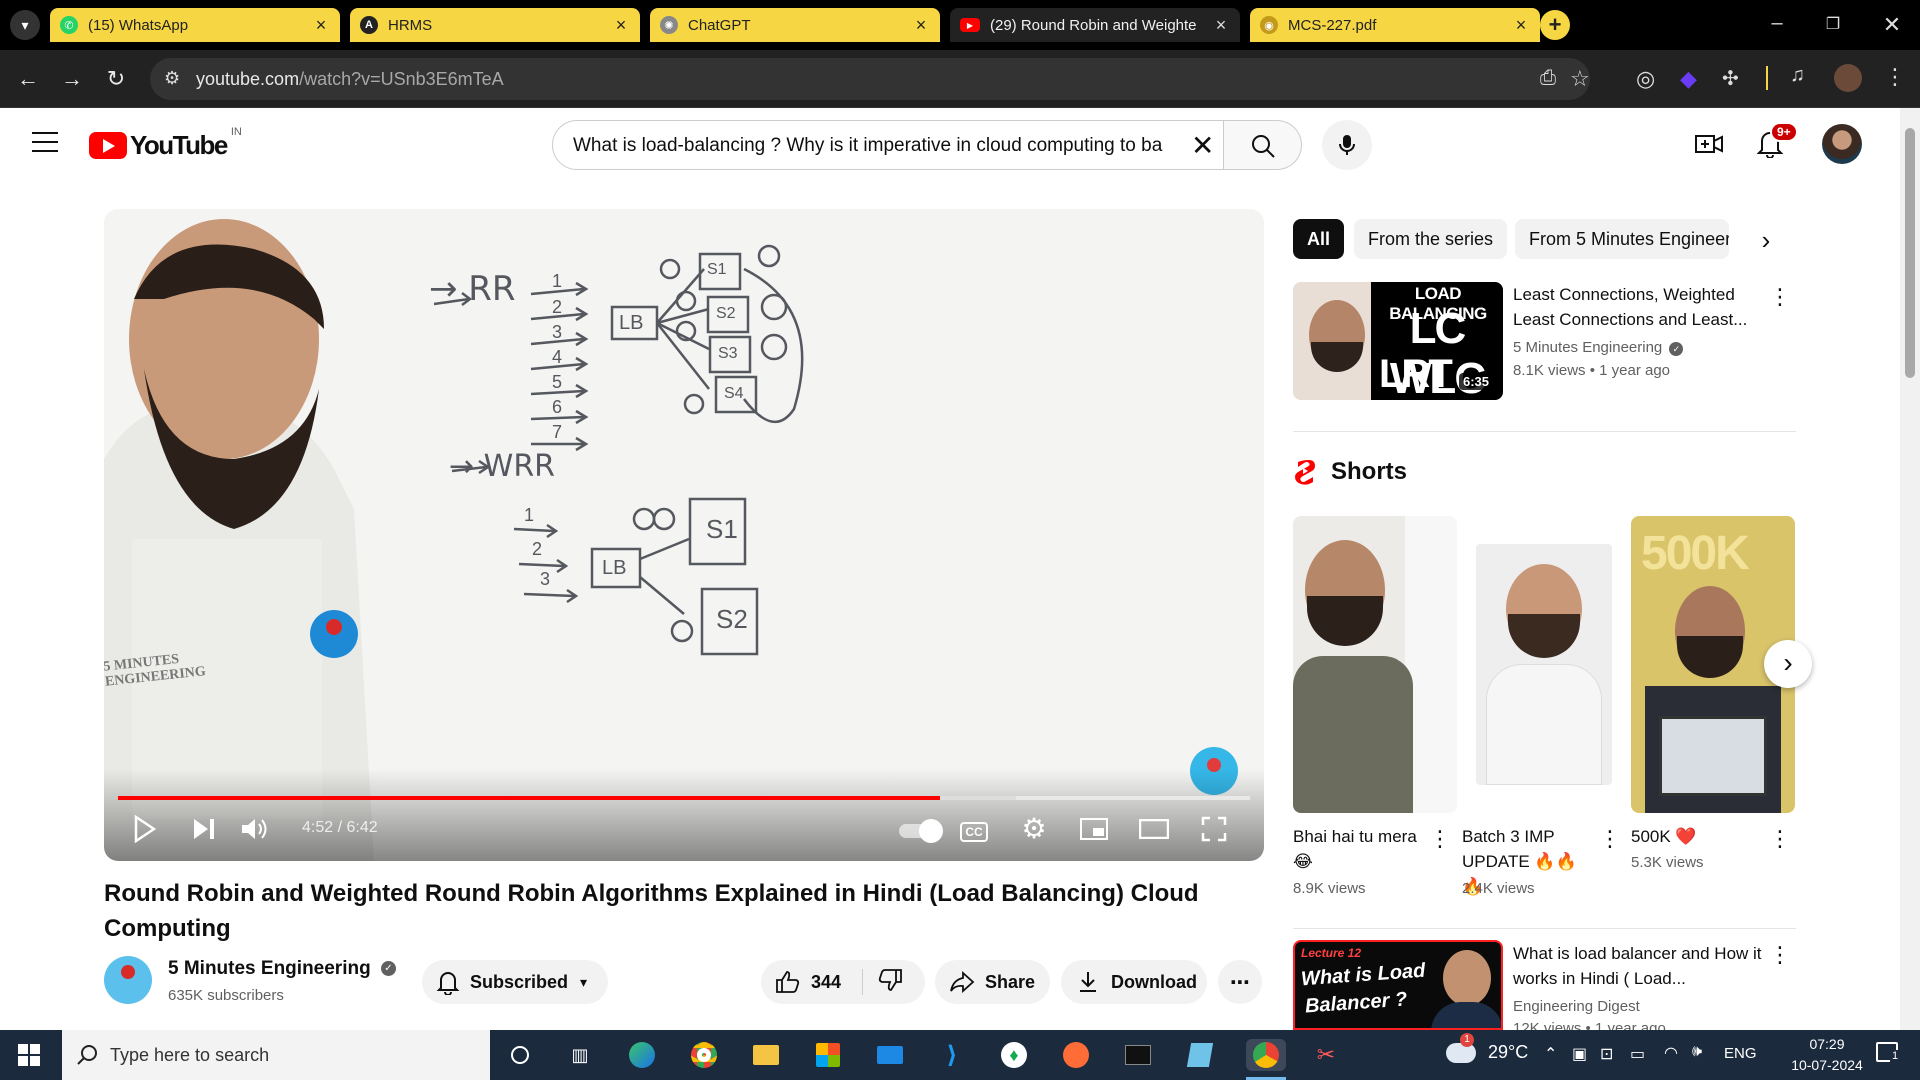  I want to click on volume-button, so click(254, 829).